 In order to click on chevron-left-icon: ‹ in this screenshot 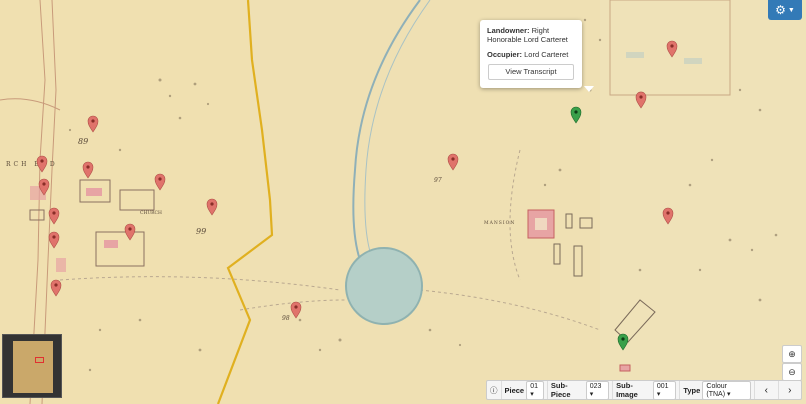, I will do `click(766, 390)`.